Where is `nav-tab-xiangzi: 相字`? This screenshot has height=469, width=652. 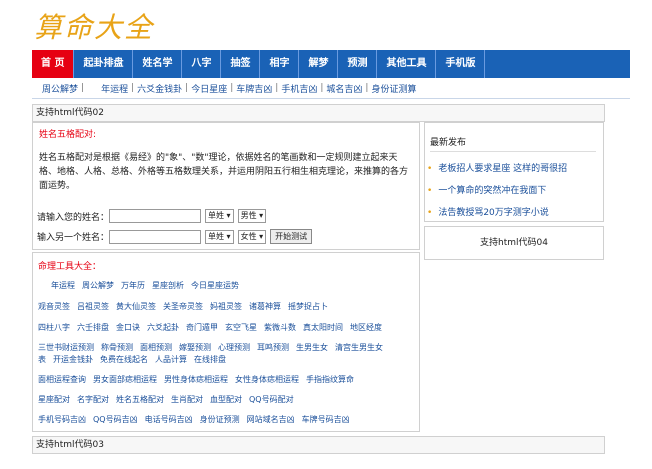 nav-tab-xiangzi: 相字 is located at coordinates (280, 64).